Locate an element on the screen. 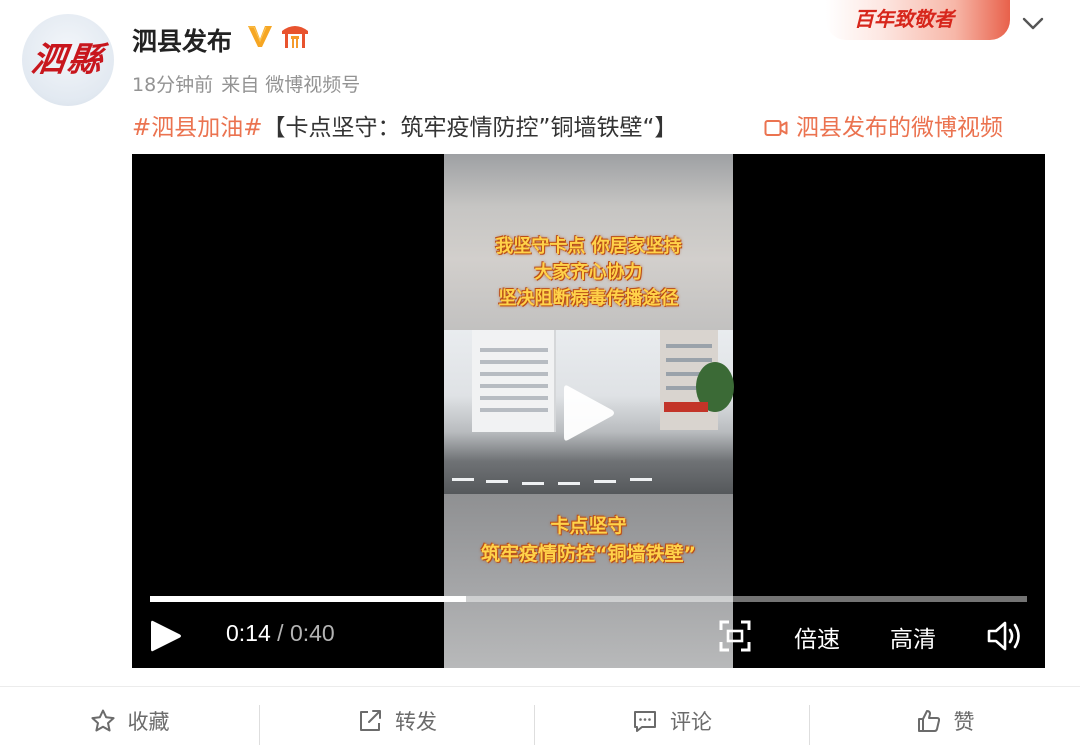  play-overlay-icon is located at coordinates (588, 413).